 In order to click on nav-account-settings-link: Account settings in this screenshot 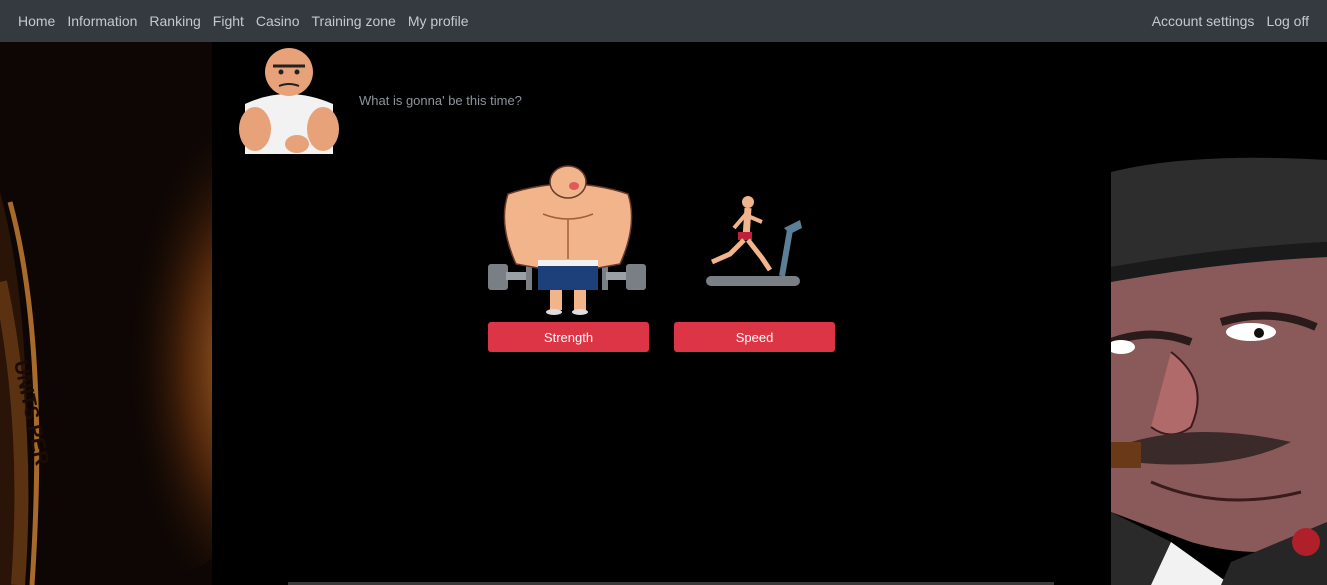, I will do `click(1203, 21)`.